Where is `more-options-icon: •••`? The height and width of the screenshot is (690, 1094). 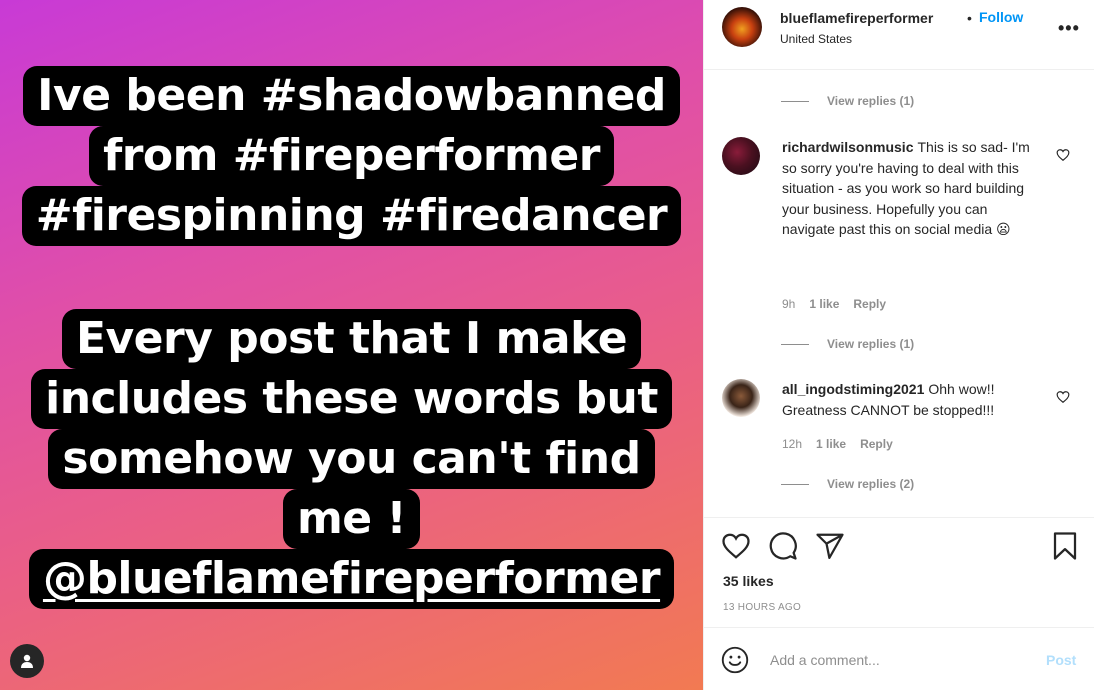
more-options-icon: ••• is located at coordinates (1069, 28).